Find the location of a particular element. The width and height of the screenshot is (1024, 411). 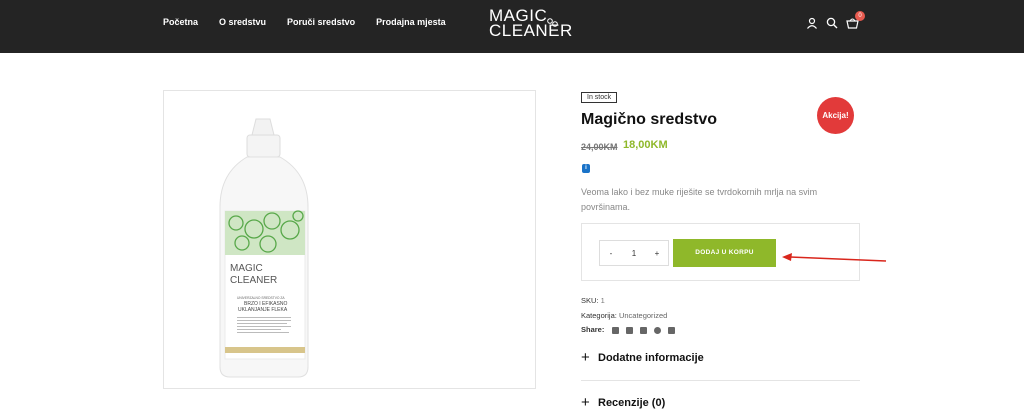

sku-value: 1 is located at coordinates (602, 300).